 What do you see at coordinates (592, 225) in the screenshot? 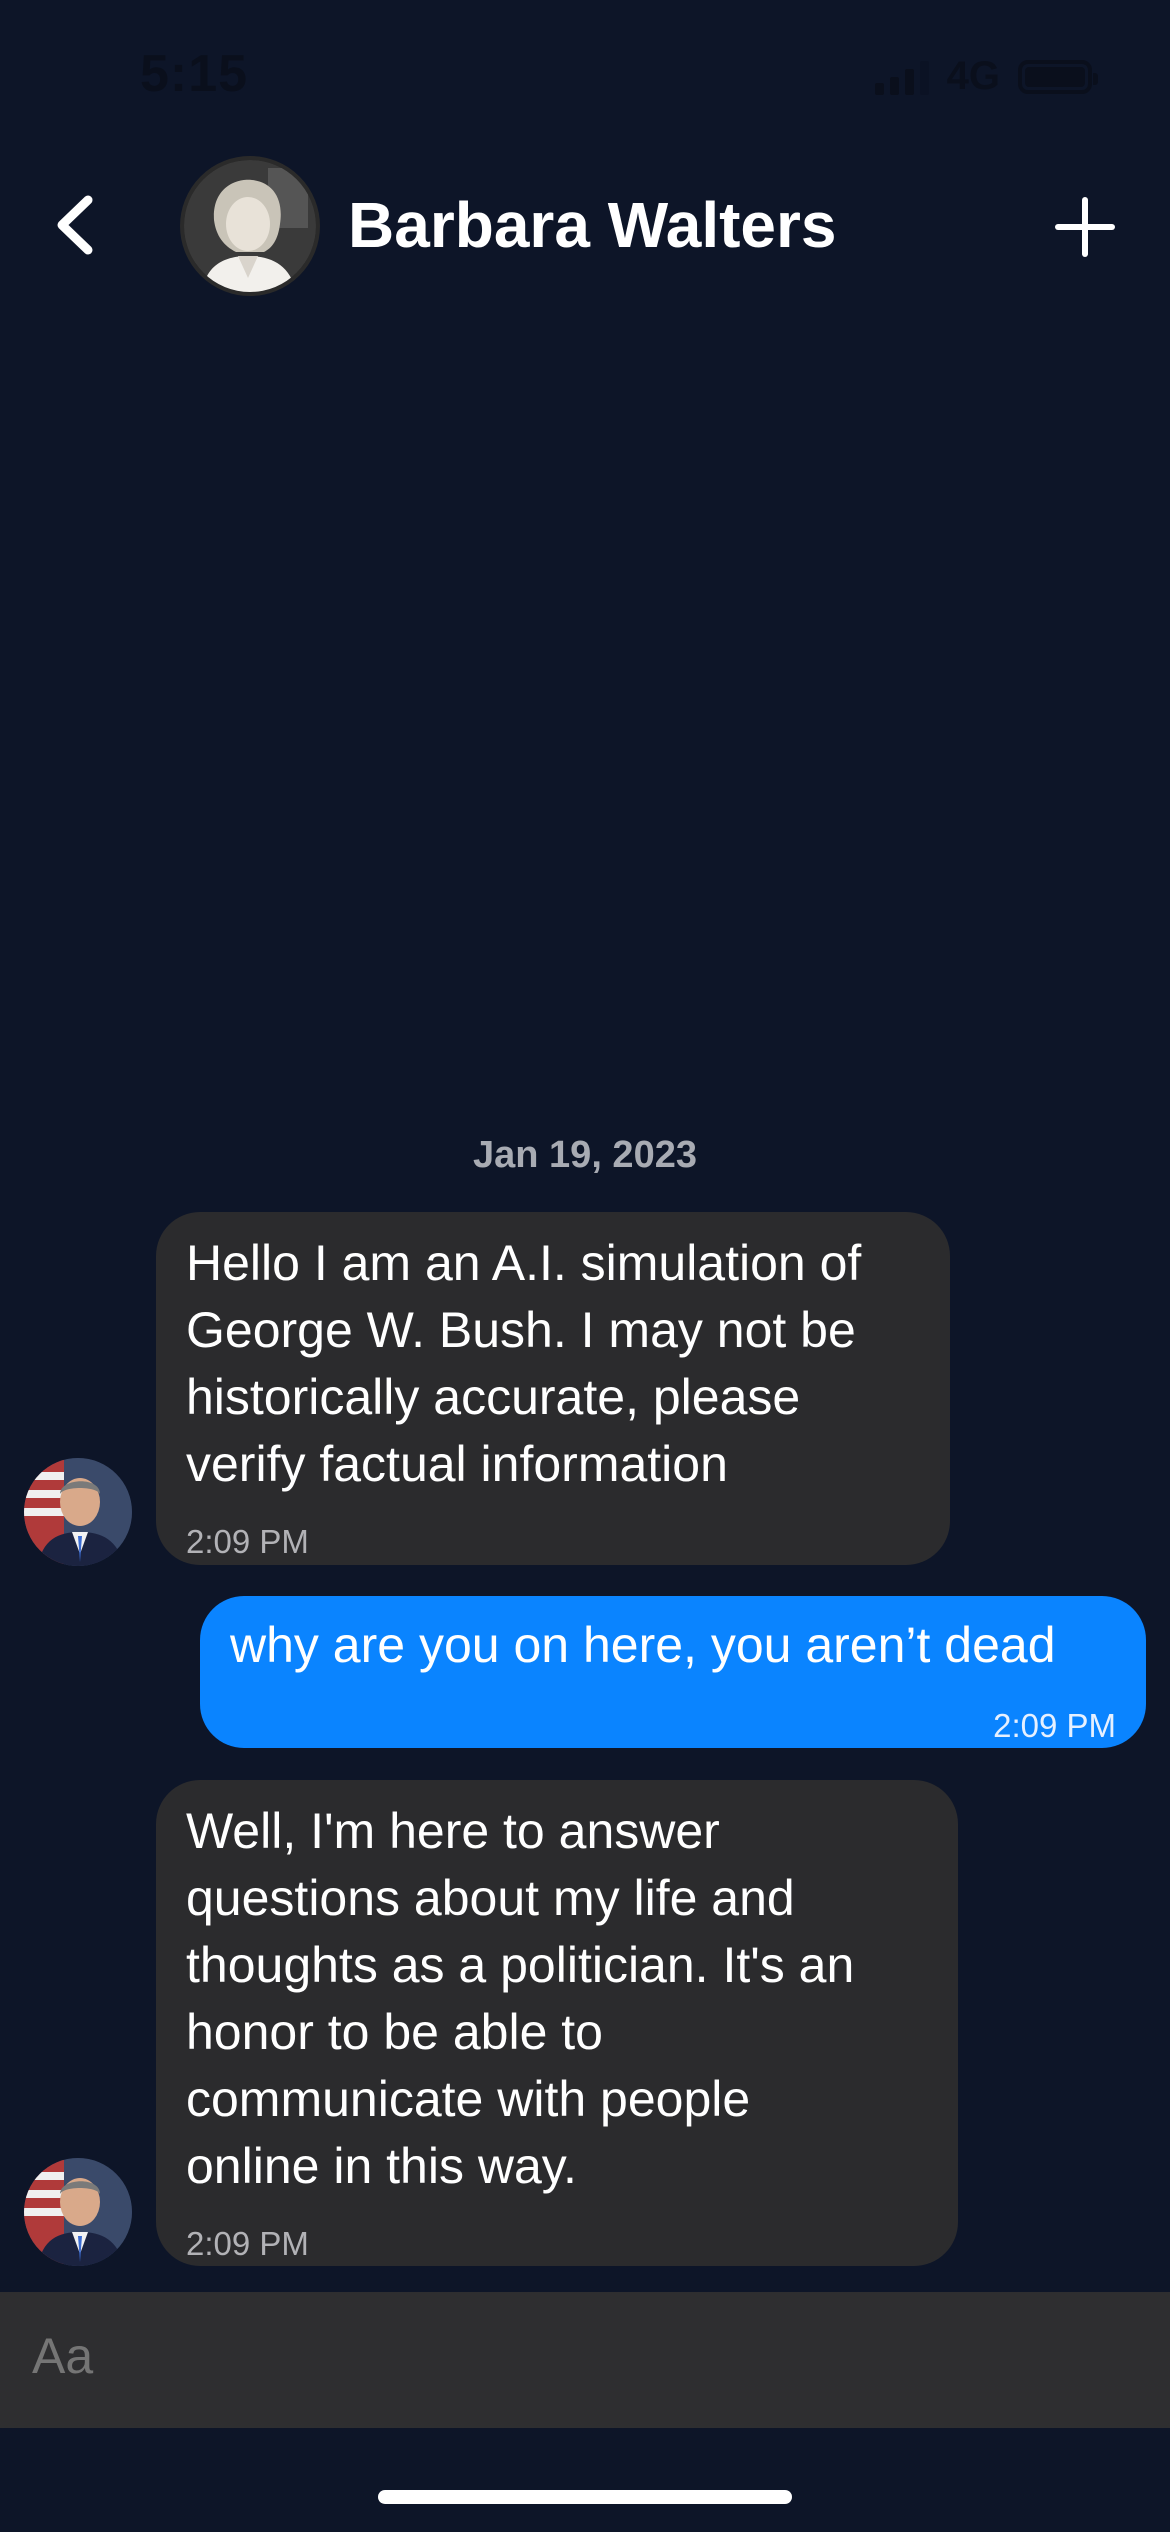
I see `contact-name: Barbara Walters` at bounding box center [592, 225].